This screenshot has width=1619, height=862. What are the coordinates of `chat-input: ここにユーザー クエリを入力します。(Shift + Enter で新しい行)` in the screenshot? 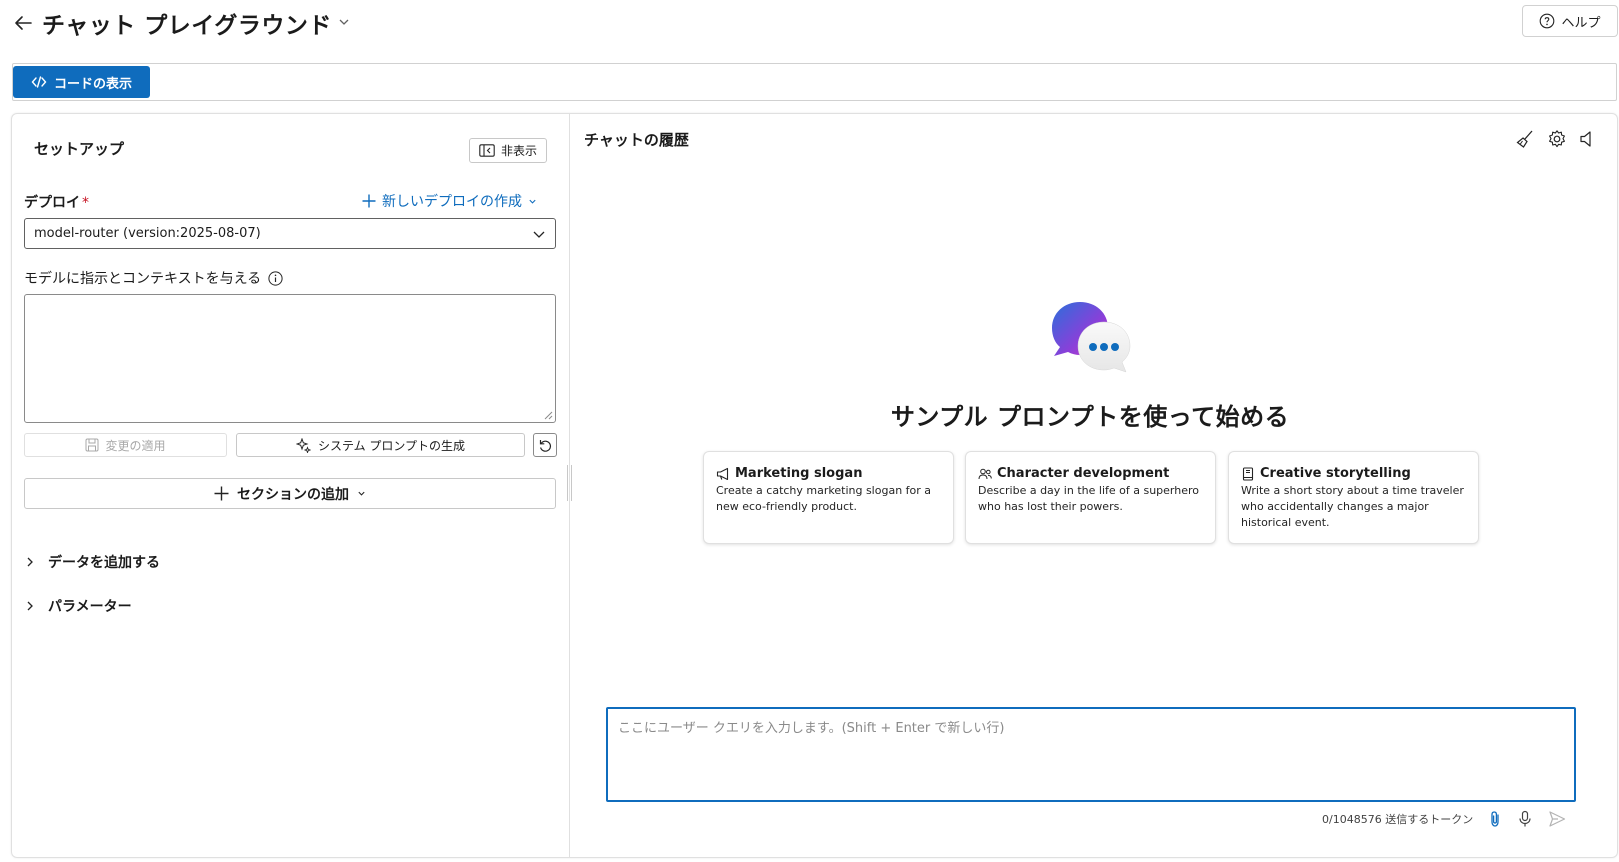 It's located at (1091, 754).